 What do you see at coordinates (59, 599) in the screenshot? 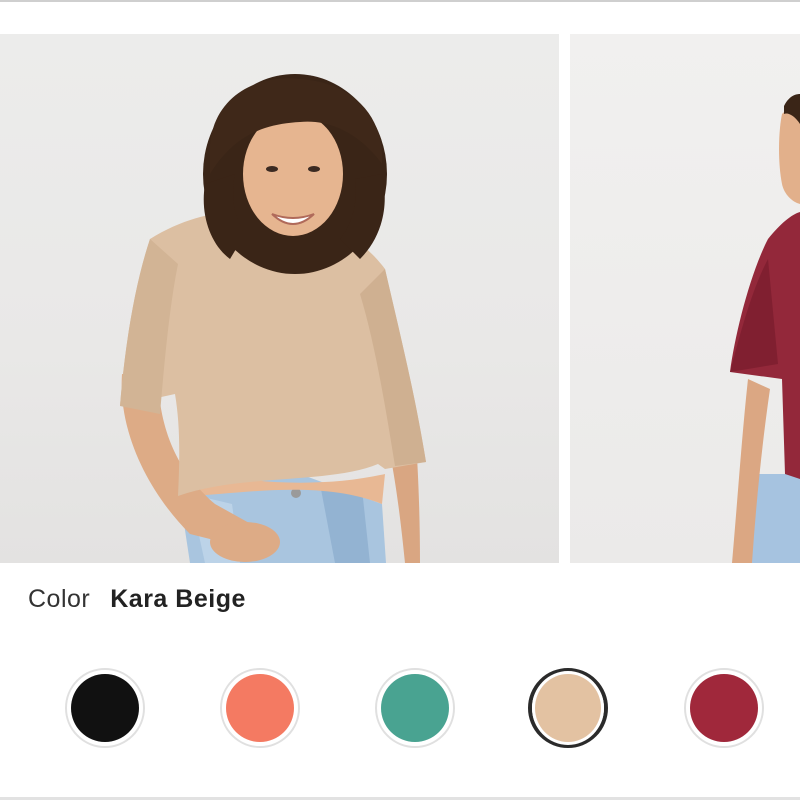
I see `color-label: Color` at bounding box center [59, 599].